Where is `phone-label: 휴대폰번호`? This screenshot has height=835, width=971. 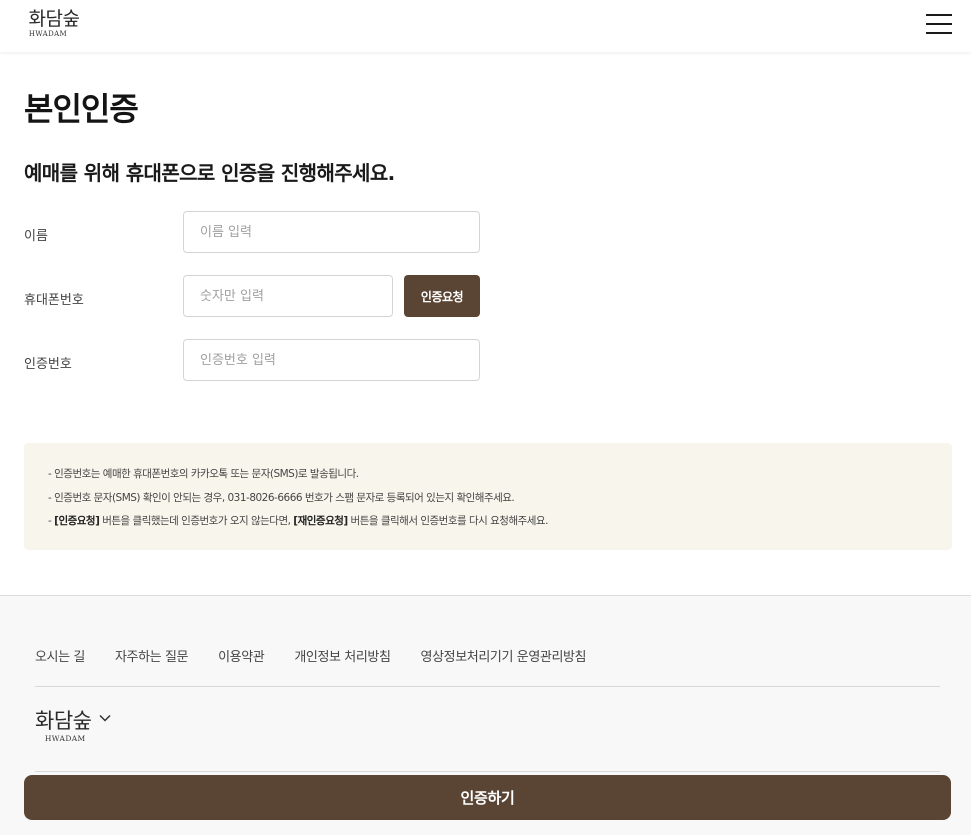 phone-label: 휴대폰번호 is located at coordinates (54, 300).